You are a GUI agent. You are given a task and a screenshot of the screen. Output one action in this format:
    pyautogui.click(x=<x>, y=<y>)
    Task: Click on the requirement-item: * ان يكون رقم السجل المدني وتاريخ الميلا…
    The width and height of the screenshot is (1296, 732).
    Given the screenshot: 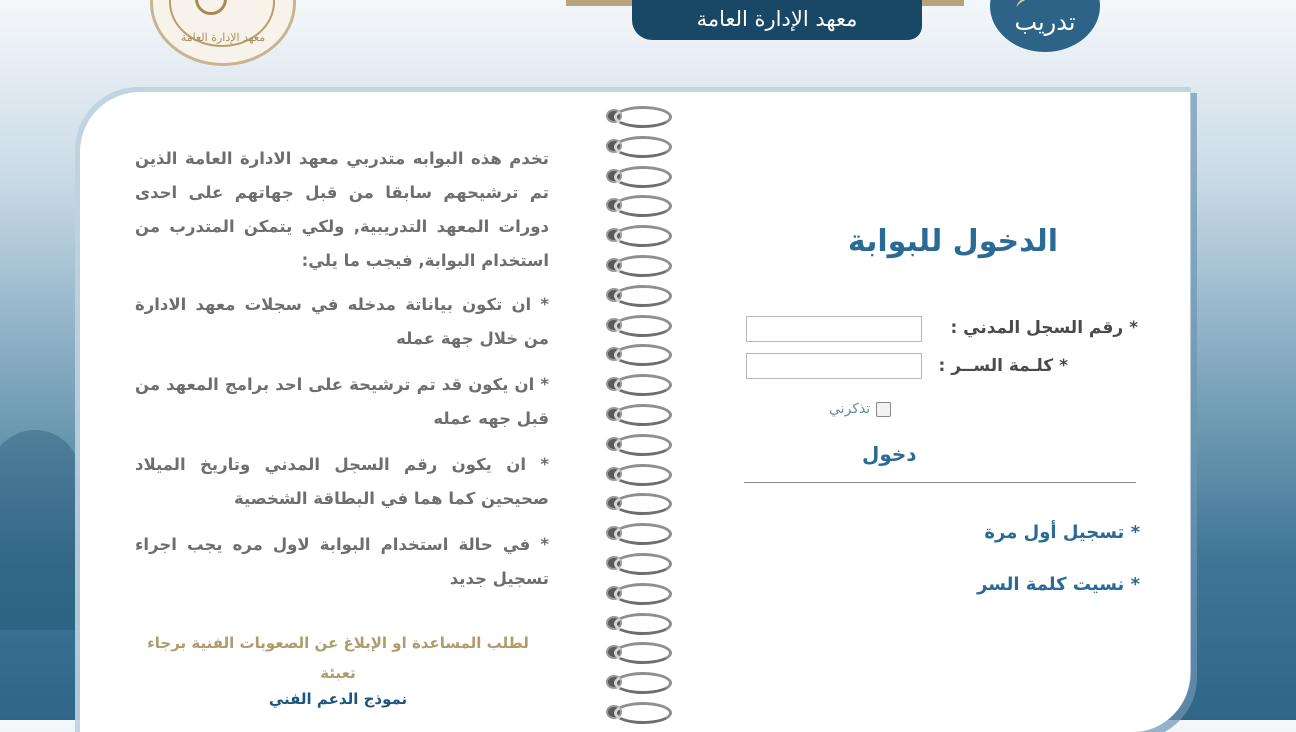 What is the action you would take?
    pyautogui.click(x=342, y=481)
    